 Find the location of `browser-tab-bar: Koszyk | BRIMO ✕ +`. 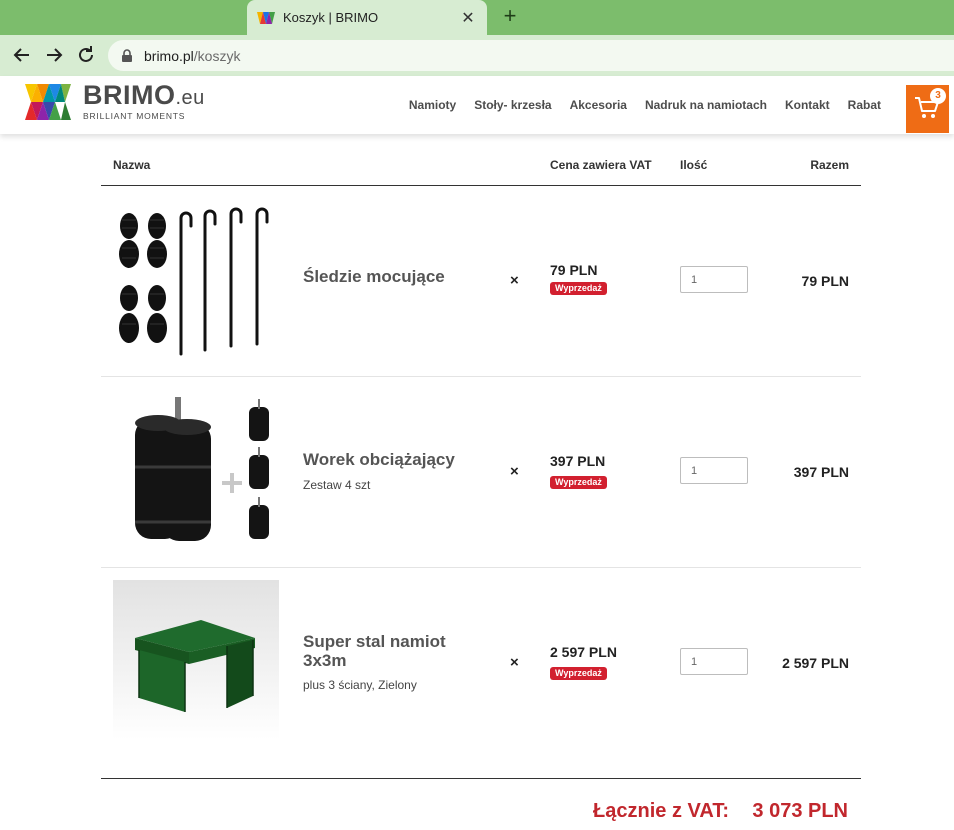

browser-tab-bar: Koszyk | BRIMO ✕ + is located at coordinates (477, 17).